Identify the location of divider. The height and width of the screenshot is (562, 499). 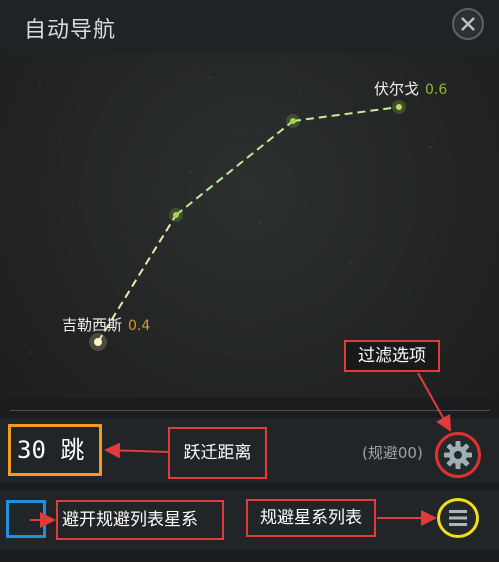
(250, 410).